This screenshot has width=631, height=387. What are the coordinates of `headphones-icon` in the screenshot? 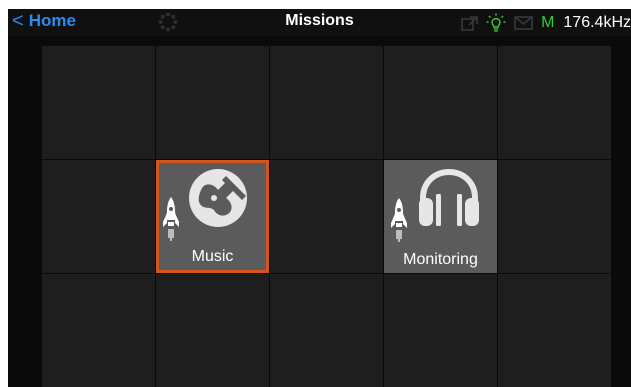 It's located at (449, 197).